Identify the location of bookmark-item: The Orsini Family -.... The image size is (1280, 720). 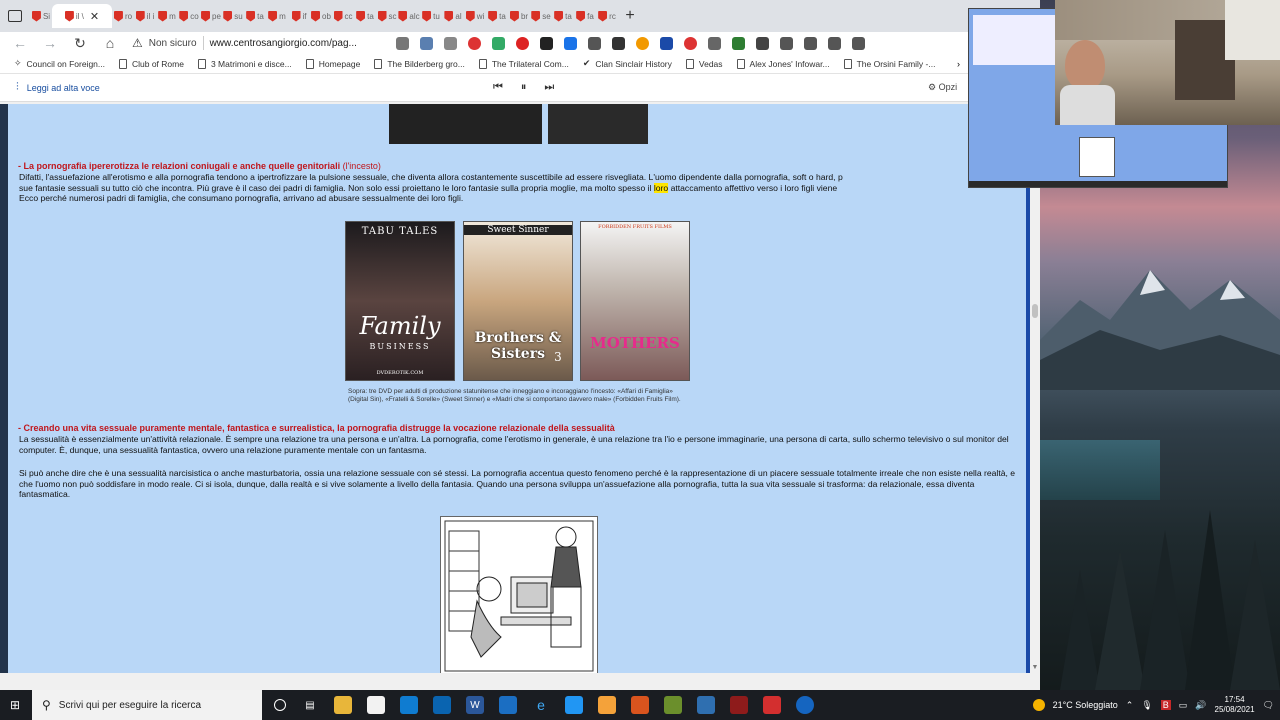
(889, 63).